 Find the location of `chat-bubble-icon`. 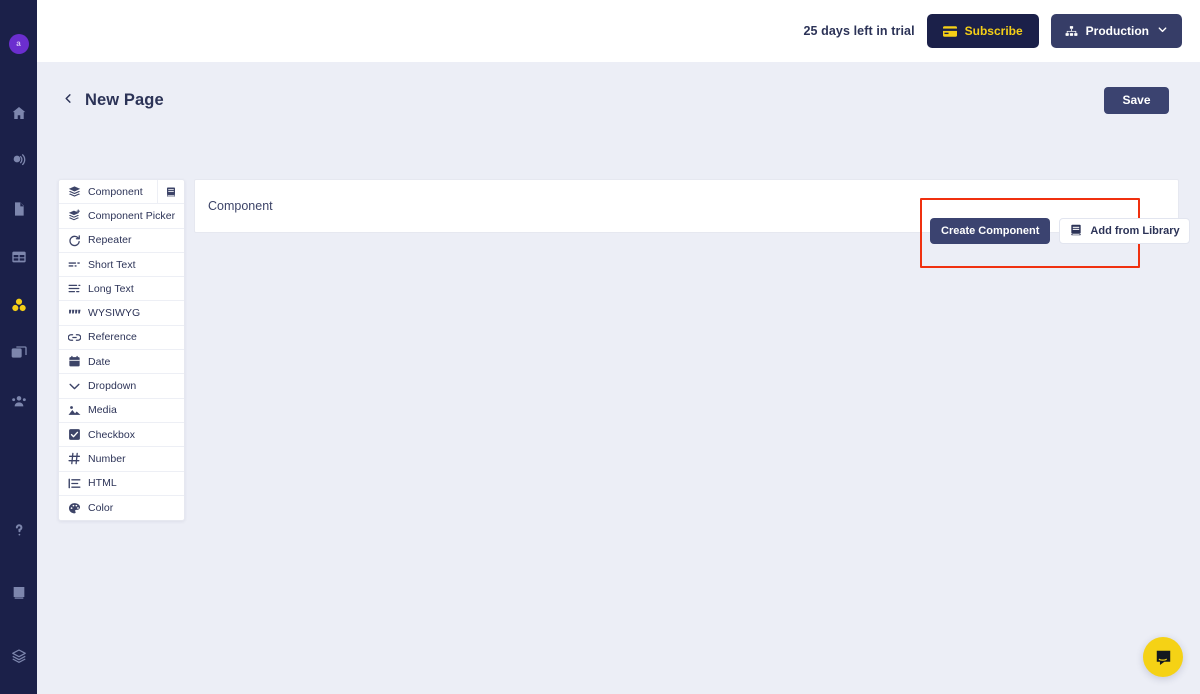

chat-bubble-icon is located at coordinates (1163, 657).